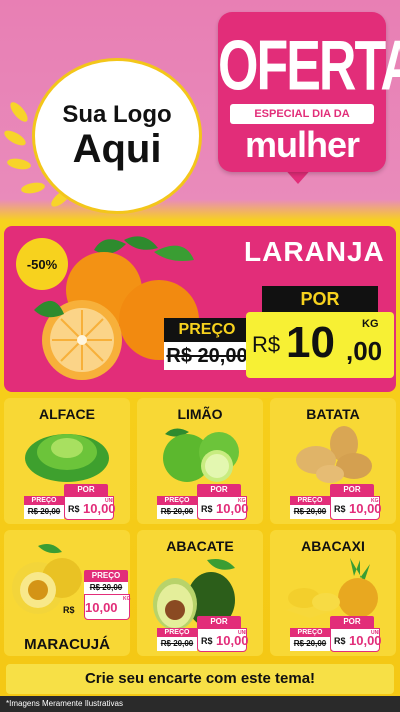 Image resolution: width=400 pixels, height=712 pixels. Describe the element at coordinates (67, 458) in the screenshot. I see `lettuce-image` at that location.